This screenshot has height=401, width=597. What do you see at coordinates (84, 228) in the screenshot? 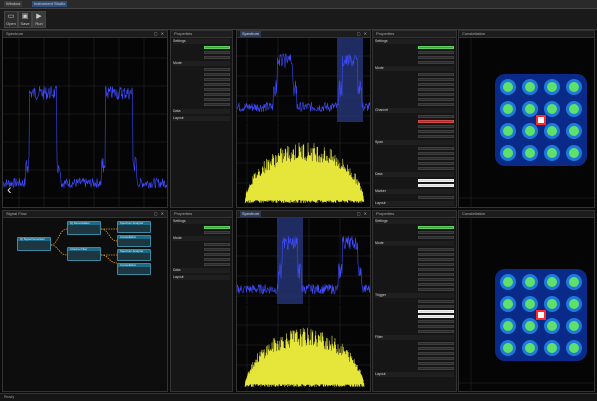
I see `flow-node: IQ Demodulator` at bounding box center [84, 228].